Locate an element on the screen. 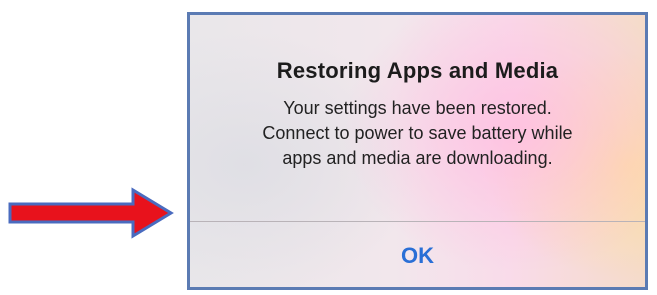  alert-title: Restoring Apps and Media is located at coordinates (417, 70).